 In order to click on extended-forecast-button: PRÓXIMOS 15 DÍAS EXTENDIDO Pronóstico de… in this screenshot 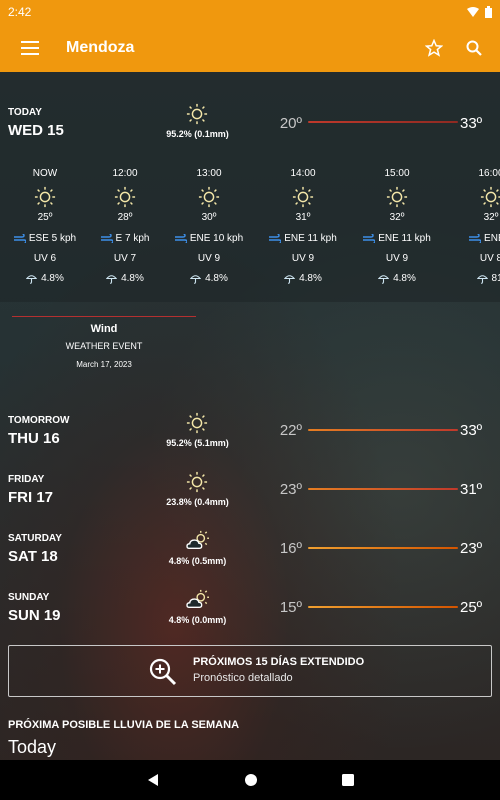, I will do `click(250, 671)`.